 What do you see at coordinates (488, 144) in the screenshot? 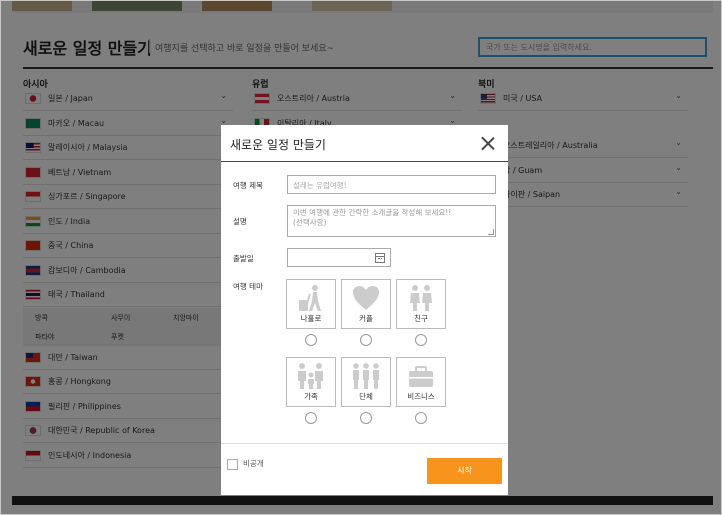
I see `close-icon` at bounding box center [488, 144].